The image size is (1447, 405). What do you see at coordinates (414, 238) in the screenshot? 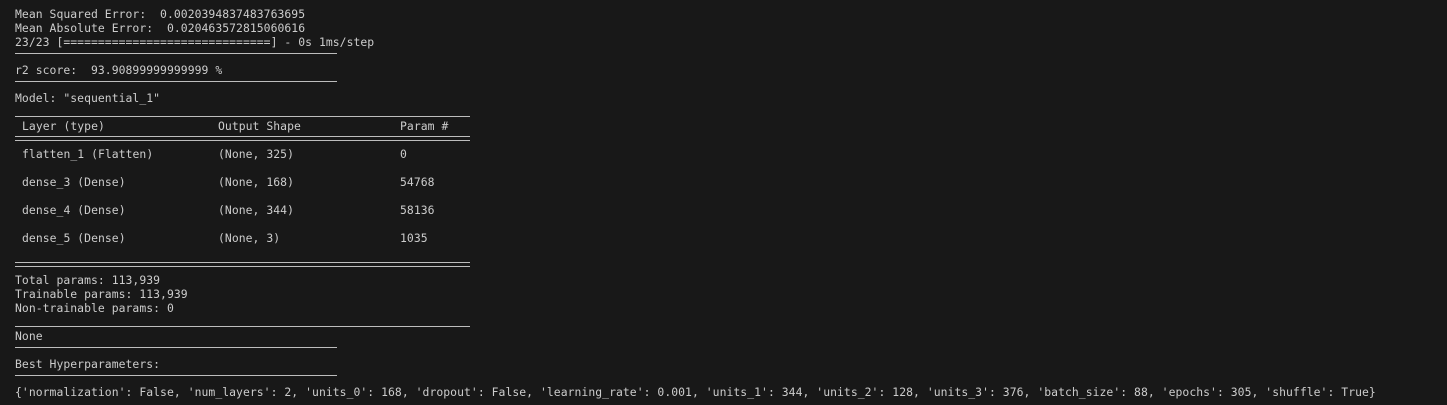
I see `param-count: 1035` at bounding box center [414, 238].